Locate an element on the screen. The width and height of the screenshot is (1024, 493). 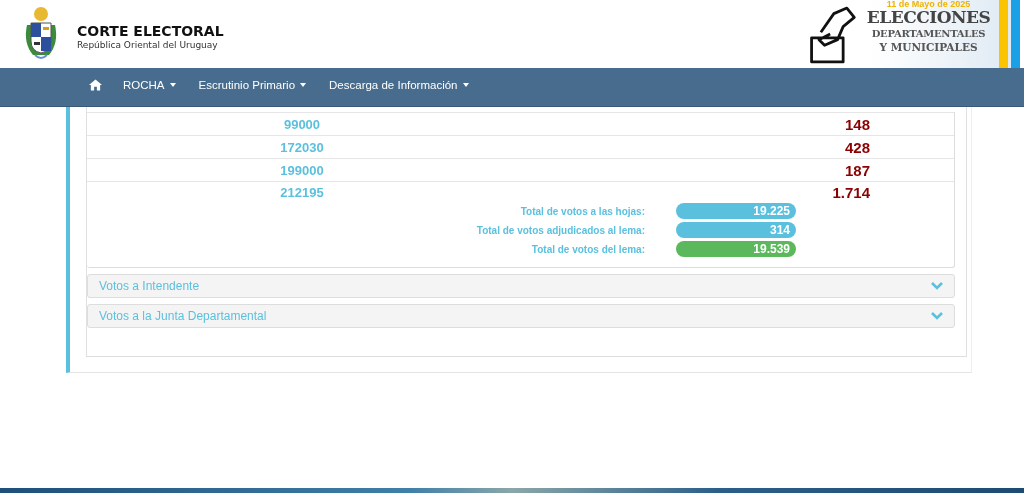
table-cell: 428 is located at coordinates (857, 147).